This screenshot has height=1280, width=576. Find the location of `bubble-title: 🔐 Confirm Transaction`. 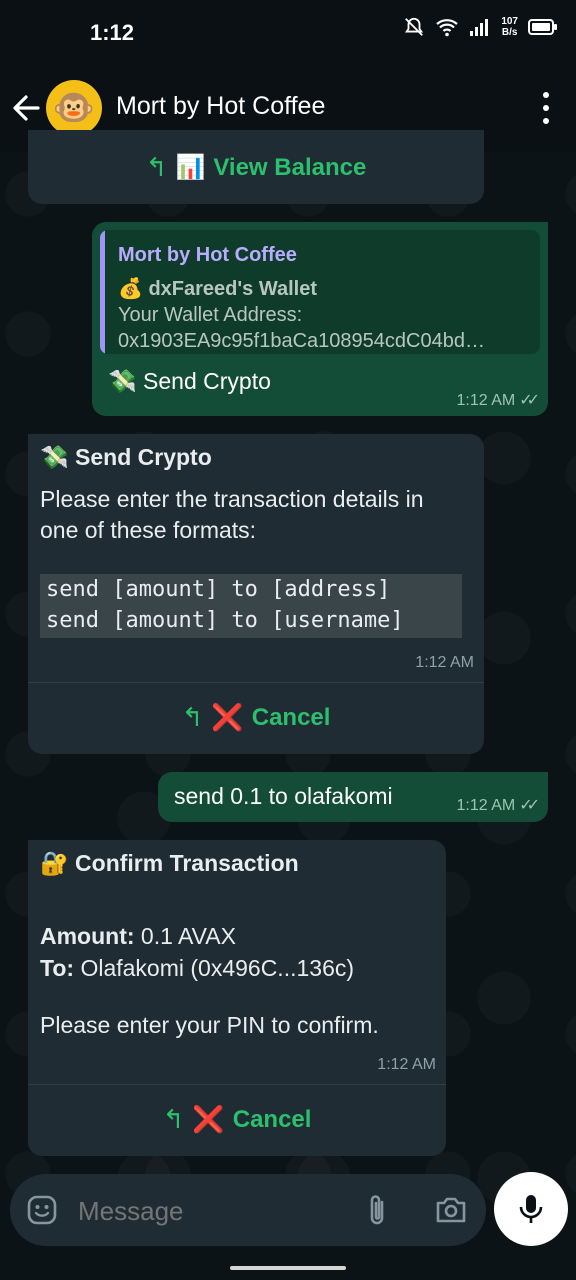

bubble-title: 🔐 Confirm Transaction is located at coordinates (169, 863).